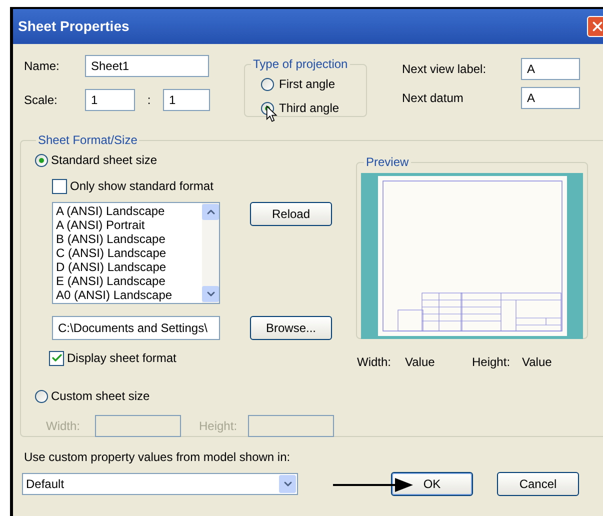 The image size is (603, 516). I want to click on list-item: E (ANSI) Landscape, so click(129, 281).